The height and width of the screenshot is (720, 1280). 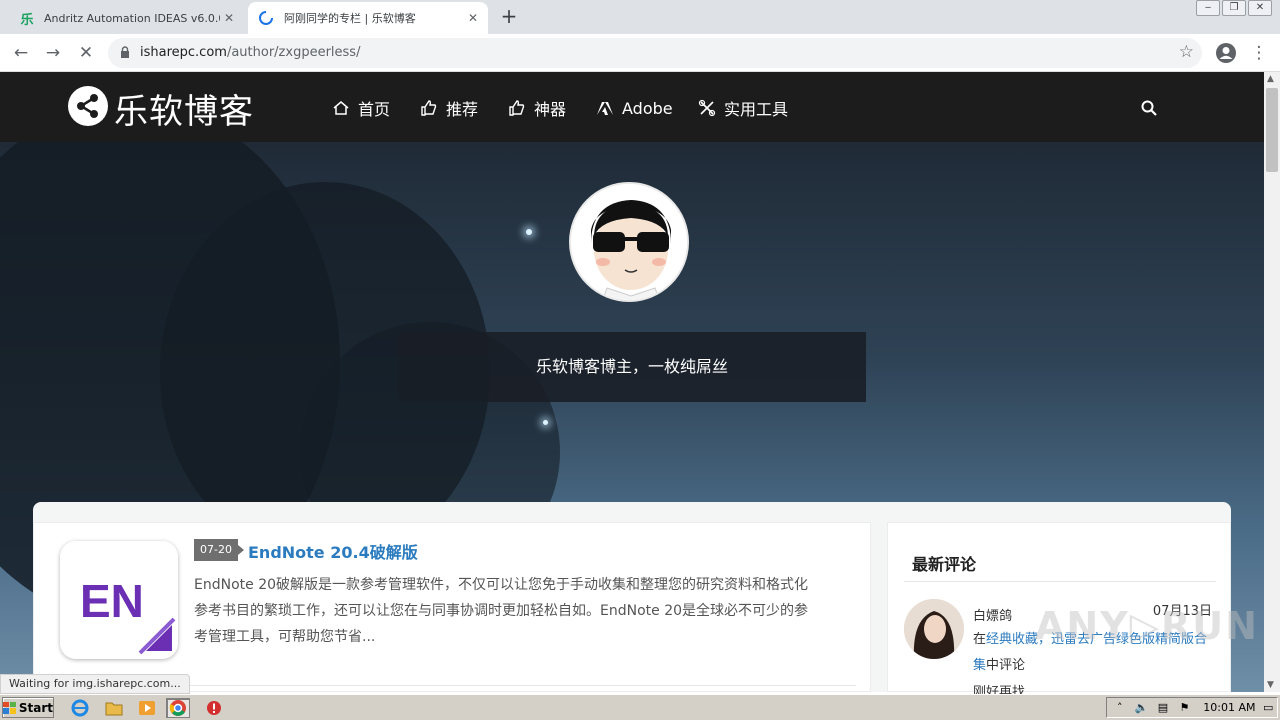 I want to click on folder-icon, so click(x=114, y=708).